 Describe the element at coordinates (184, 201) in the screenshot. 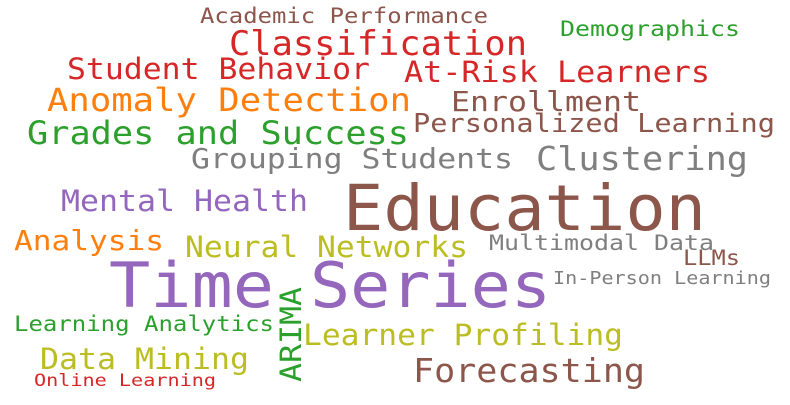

I see `word-mental-health: Mental Health` at that location.